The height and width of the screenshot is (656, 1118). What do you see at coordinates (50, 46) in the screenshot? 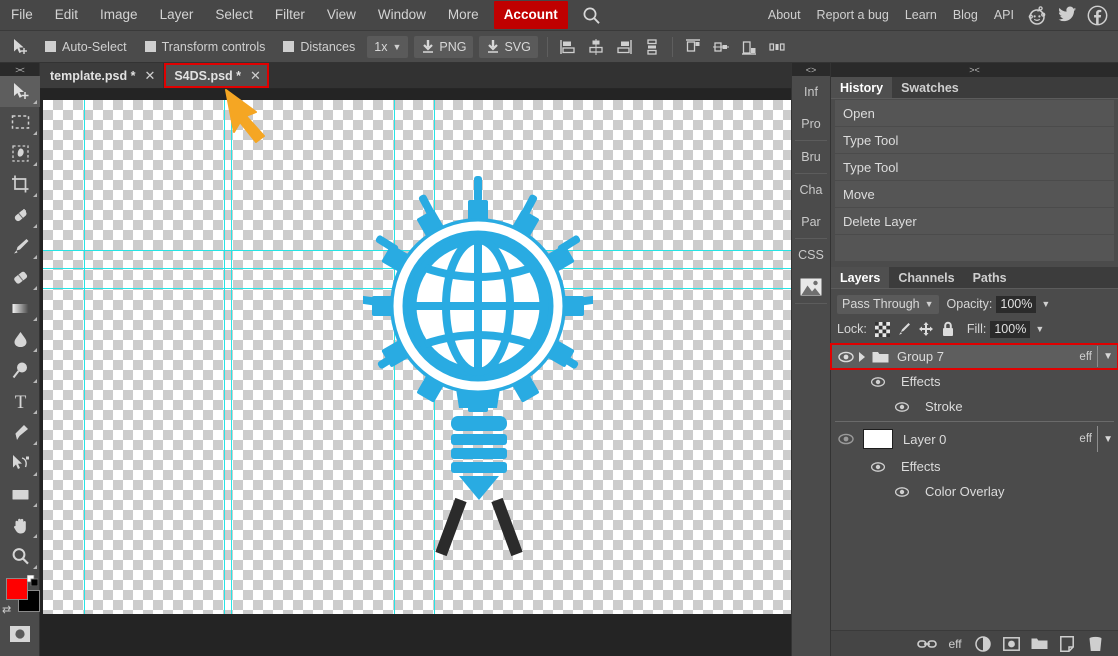
I see `auto-select-checkbox-box` at bounding box center [50, 46].